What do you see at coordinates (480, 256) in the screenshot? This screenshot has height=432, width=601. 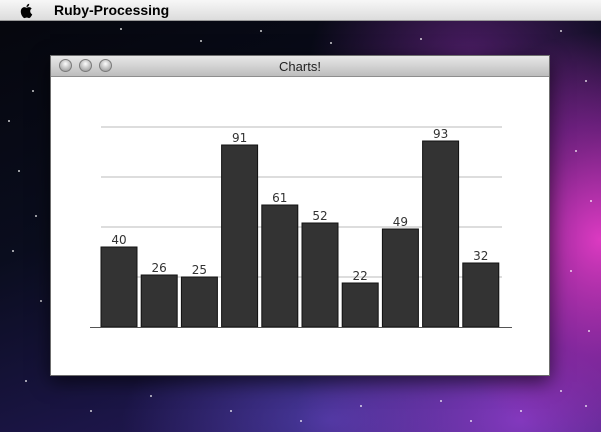 I see `bar-value-label: 32` at bounding box center [480, 256].